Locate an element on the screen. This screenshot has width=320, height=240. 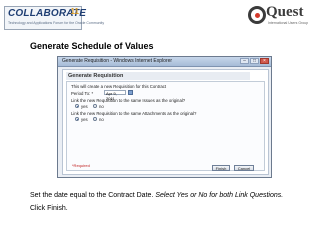
dialog-heading: Generate Requisition is located at coordinates (158, 76).